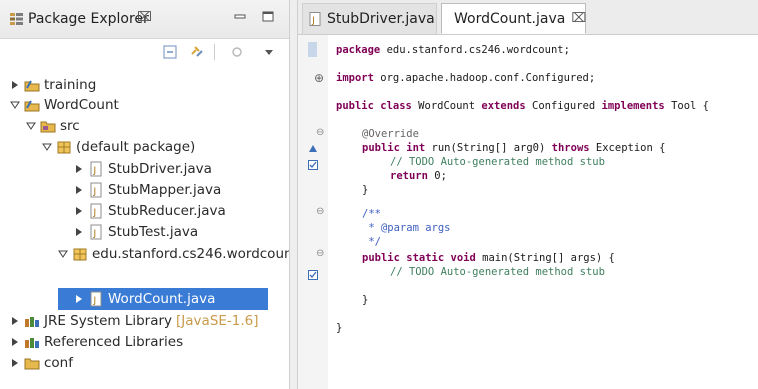  What do you see at coordinates (406, 228) in the screenshot?
I see `code-line: * @param args` at bounding box center [406, 228].